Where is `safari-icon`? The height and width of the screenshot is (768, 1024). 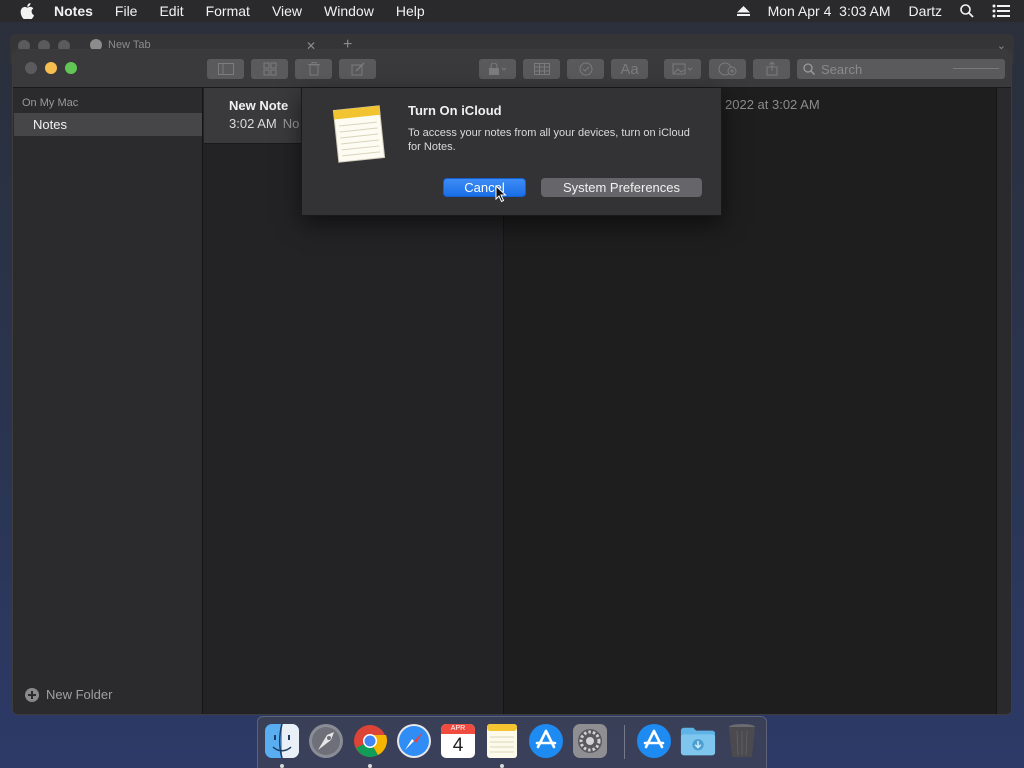 safari-icon is located at coordinates (414, 741).